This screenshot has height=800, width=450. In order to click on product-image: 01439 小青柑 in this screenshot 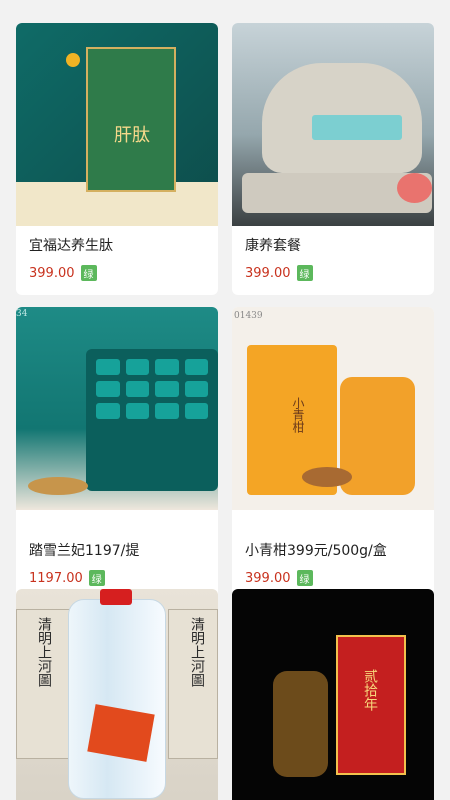, I will do `click(333, 408)`.